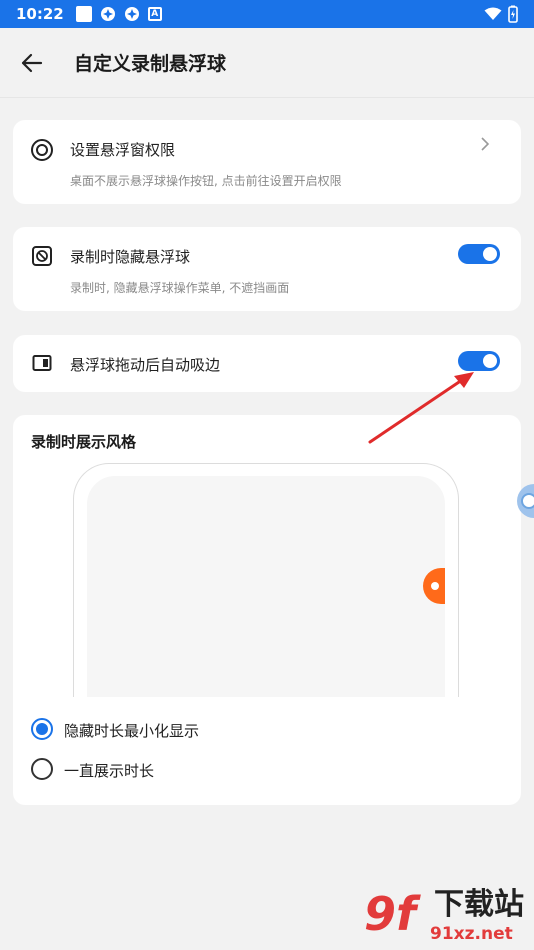 Image resolution: width=534 pixels, height=950 pixels. I want to click on status-time: 10:22, so click(40, 14).